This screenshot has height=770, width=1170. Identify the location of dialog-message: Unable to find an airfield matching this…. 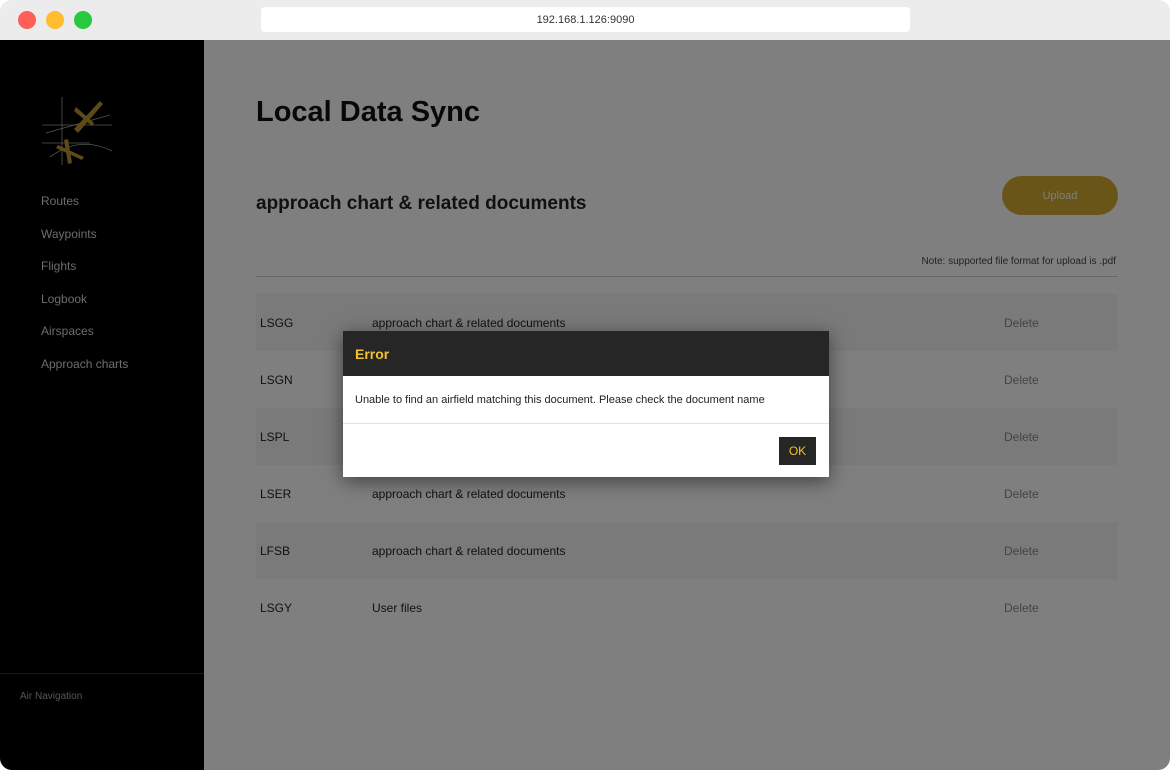
(586, 400).